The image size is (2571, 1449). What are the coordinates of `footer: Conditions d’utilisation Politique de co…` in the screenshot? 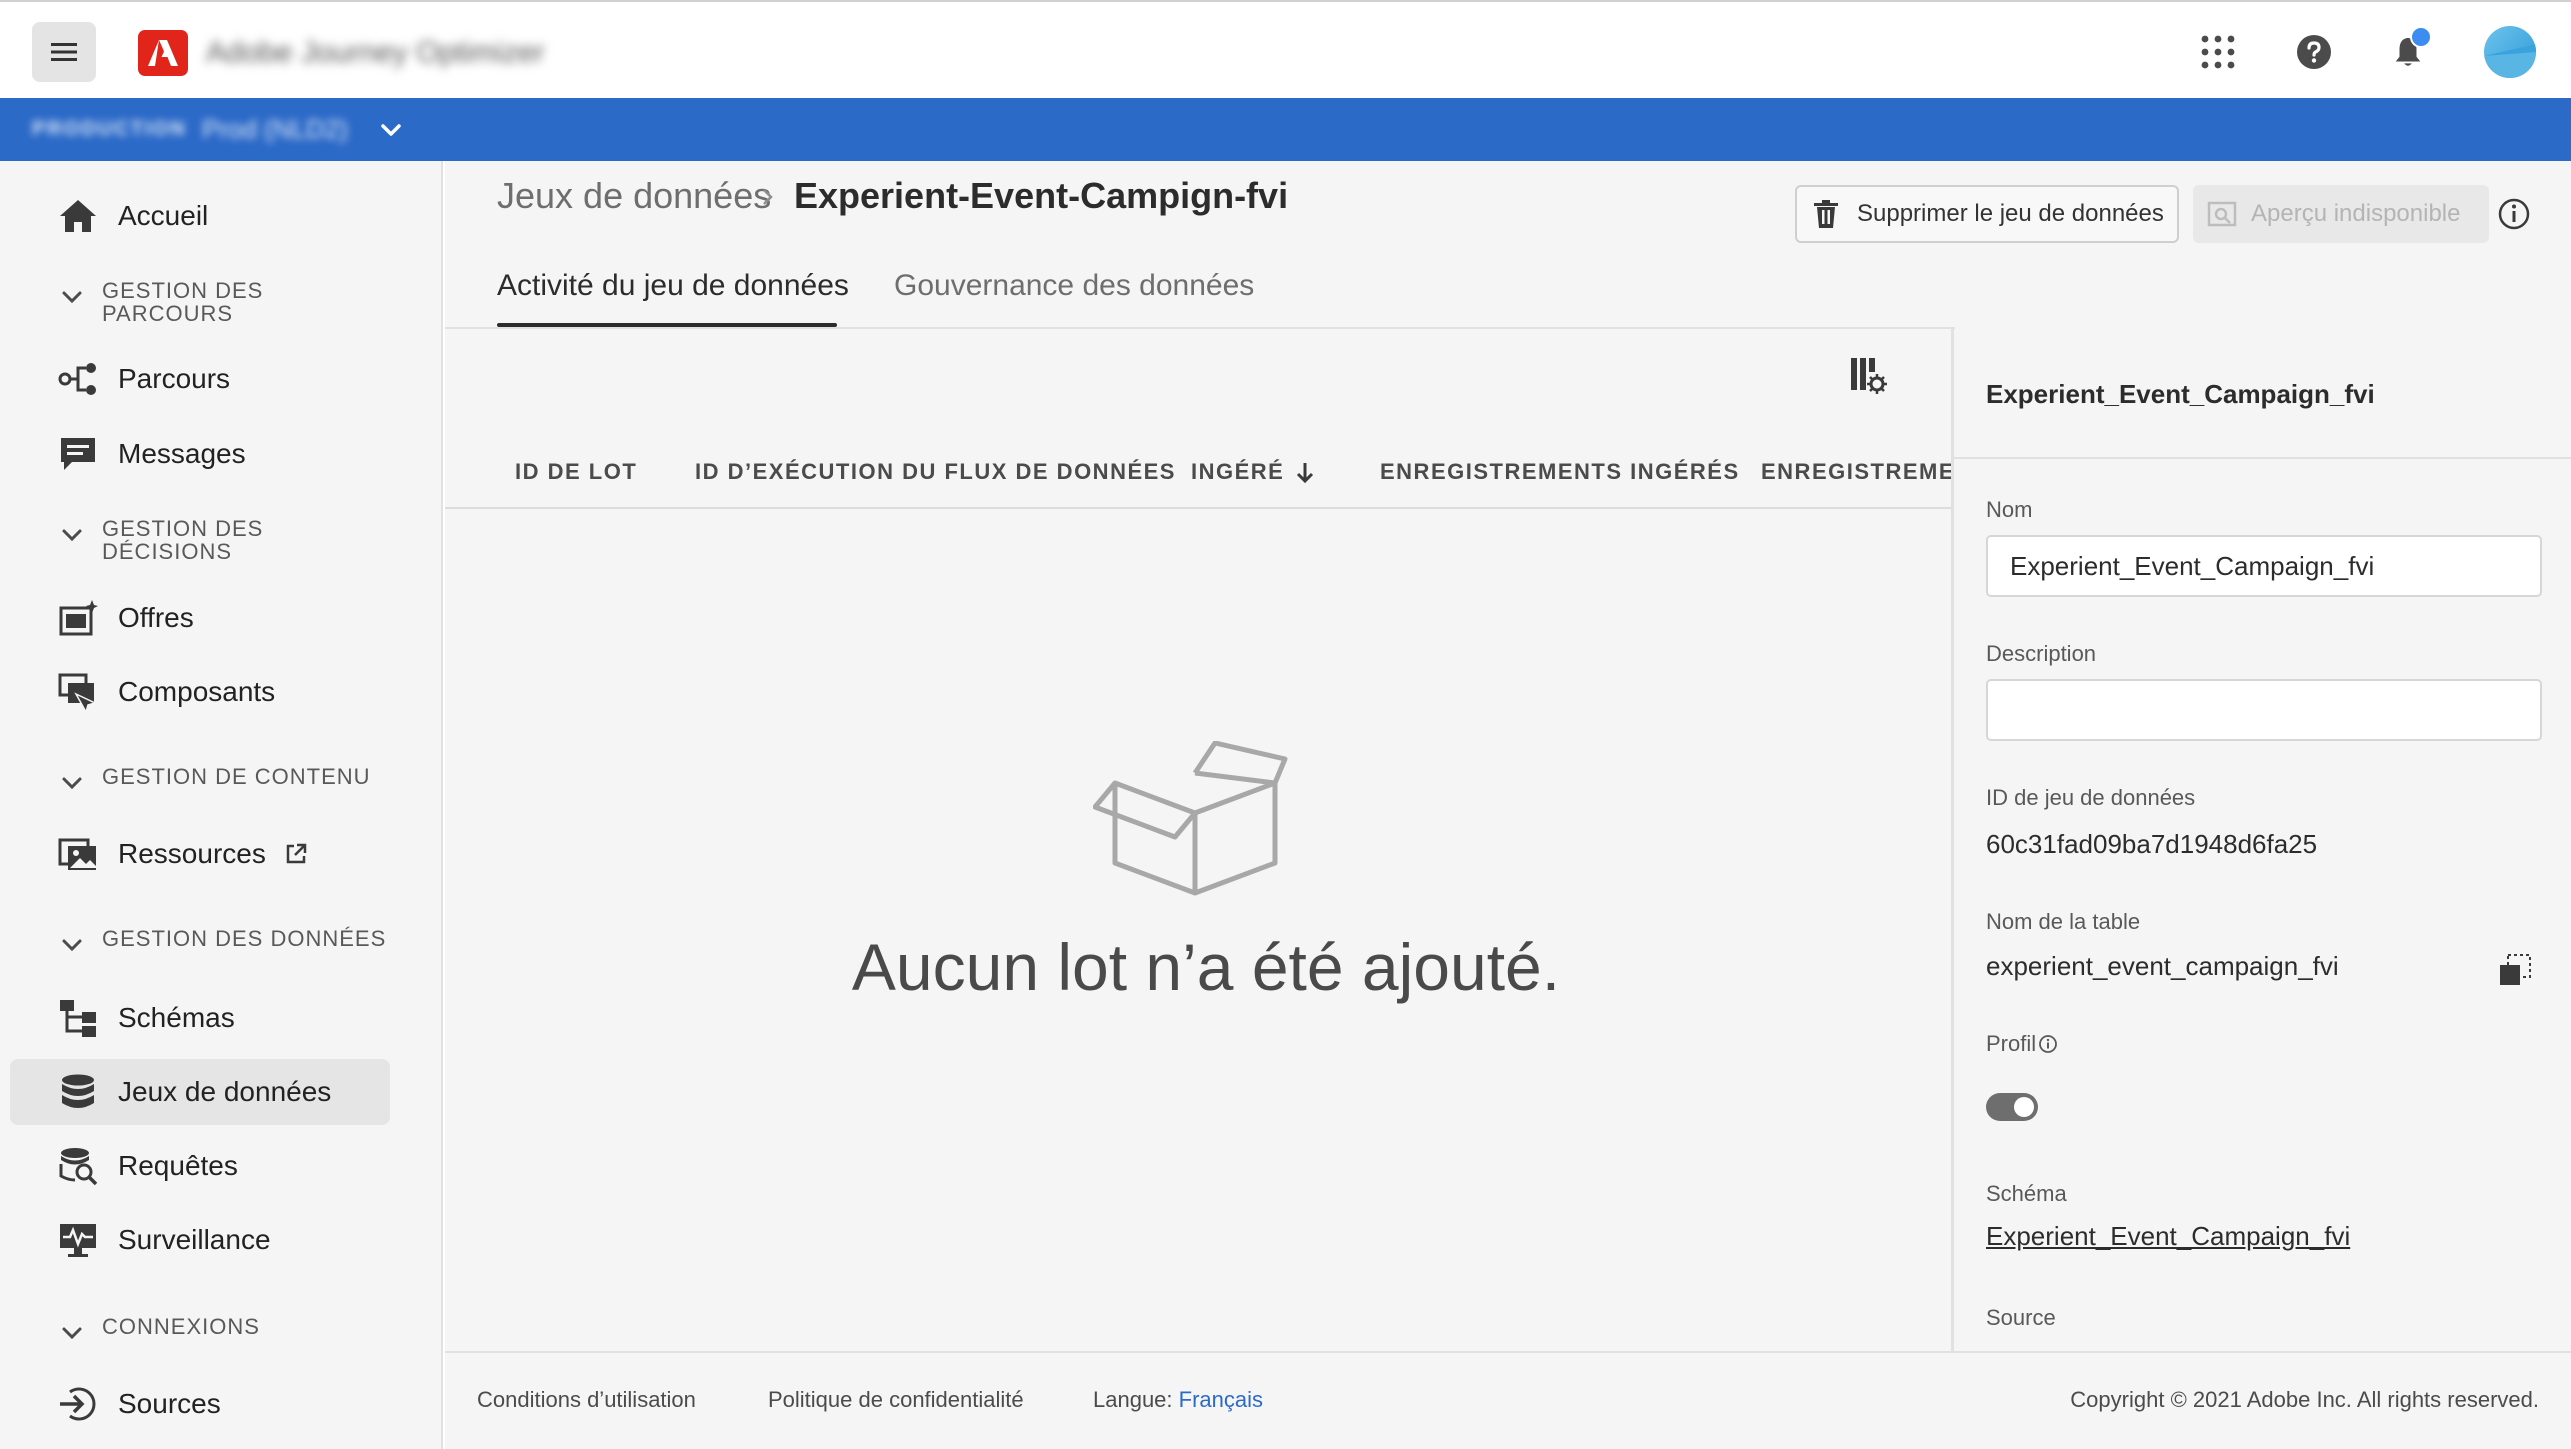 It's located at (1508, 1400).